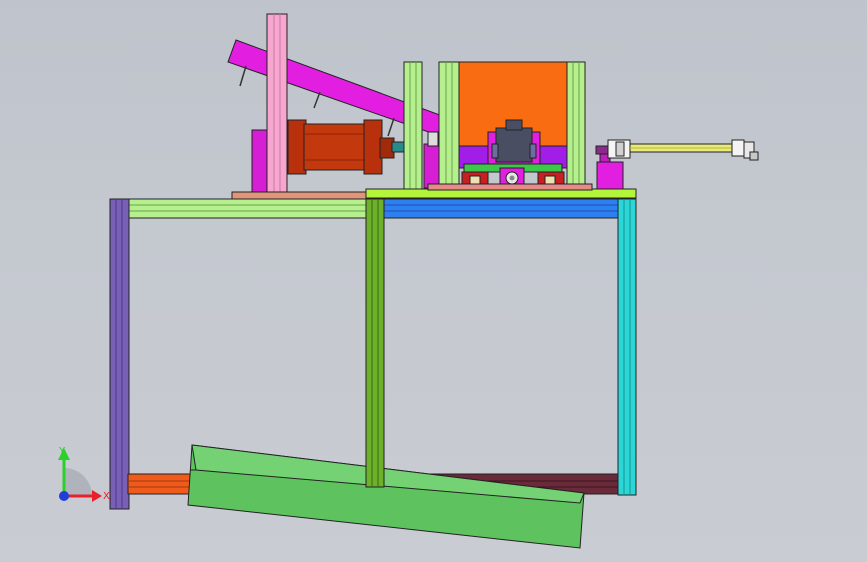 The height and width of the screenshot is (562, 867). What do you see at coordinates (576, 125) in the screenshot?
I see `right-guide-post` at bounding box center [576, 125].